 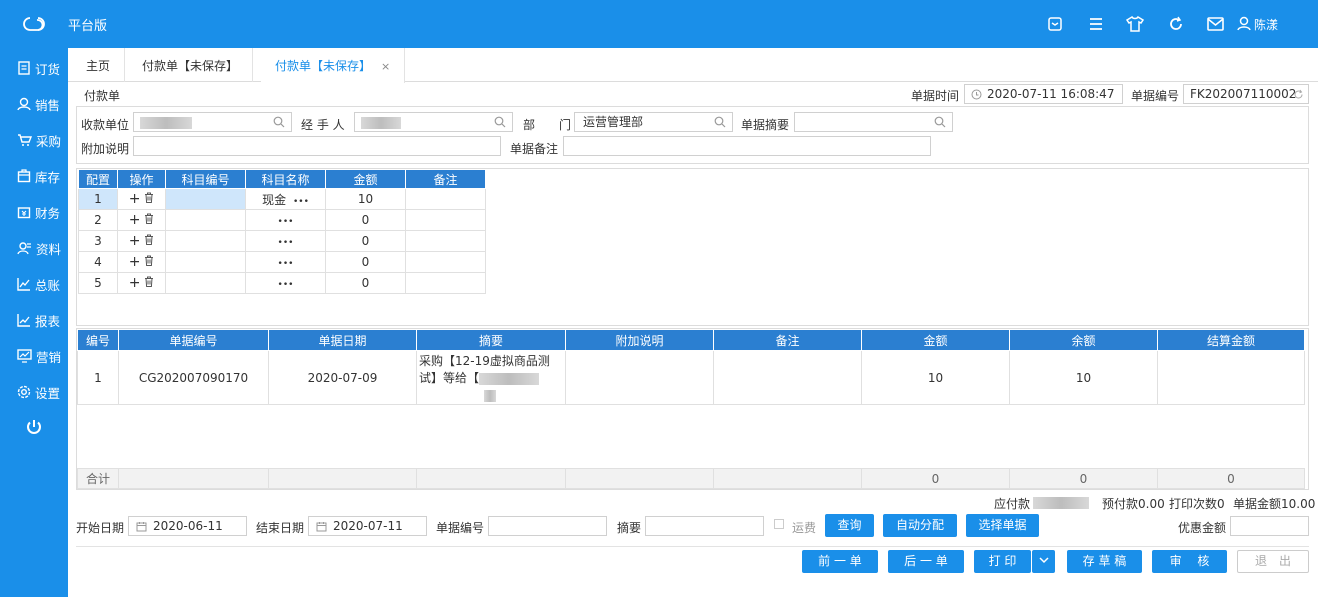 I want to click on sidebar-item-sales: 销售, so click(x=34, y=104).